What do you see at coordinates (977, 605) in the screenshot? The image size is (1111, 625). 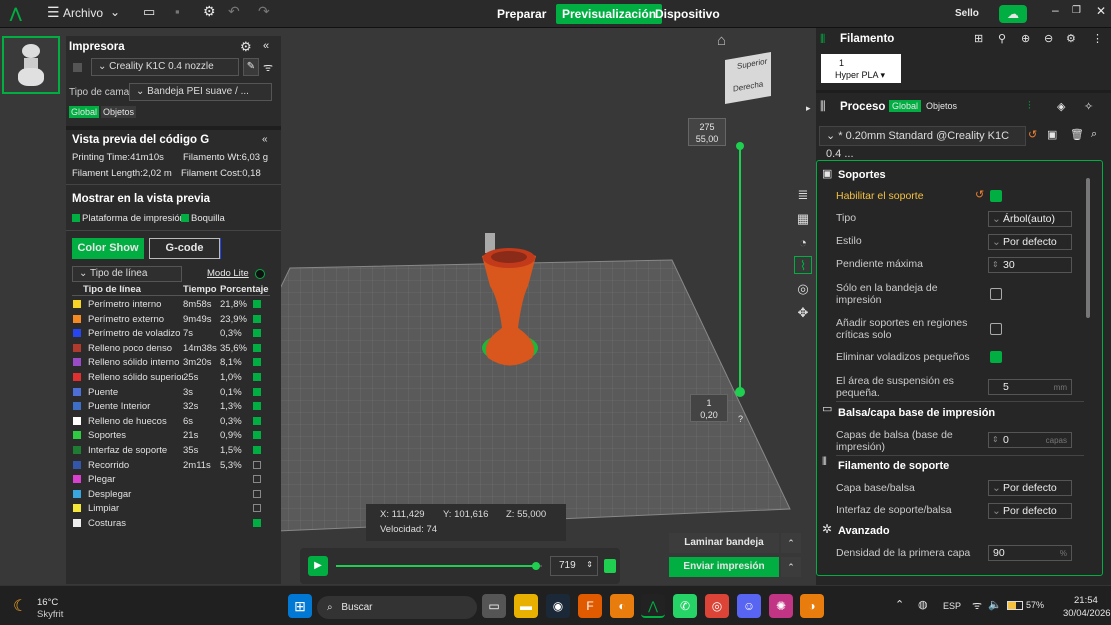 I see `wifi-tray-icon: ᯤ` at bounding box center [977, 605].